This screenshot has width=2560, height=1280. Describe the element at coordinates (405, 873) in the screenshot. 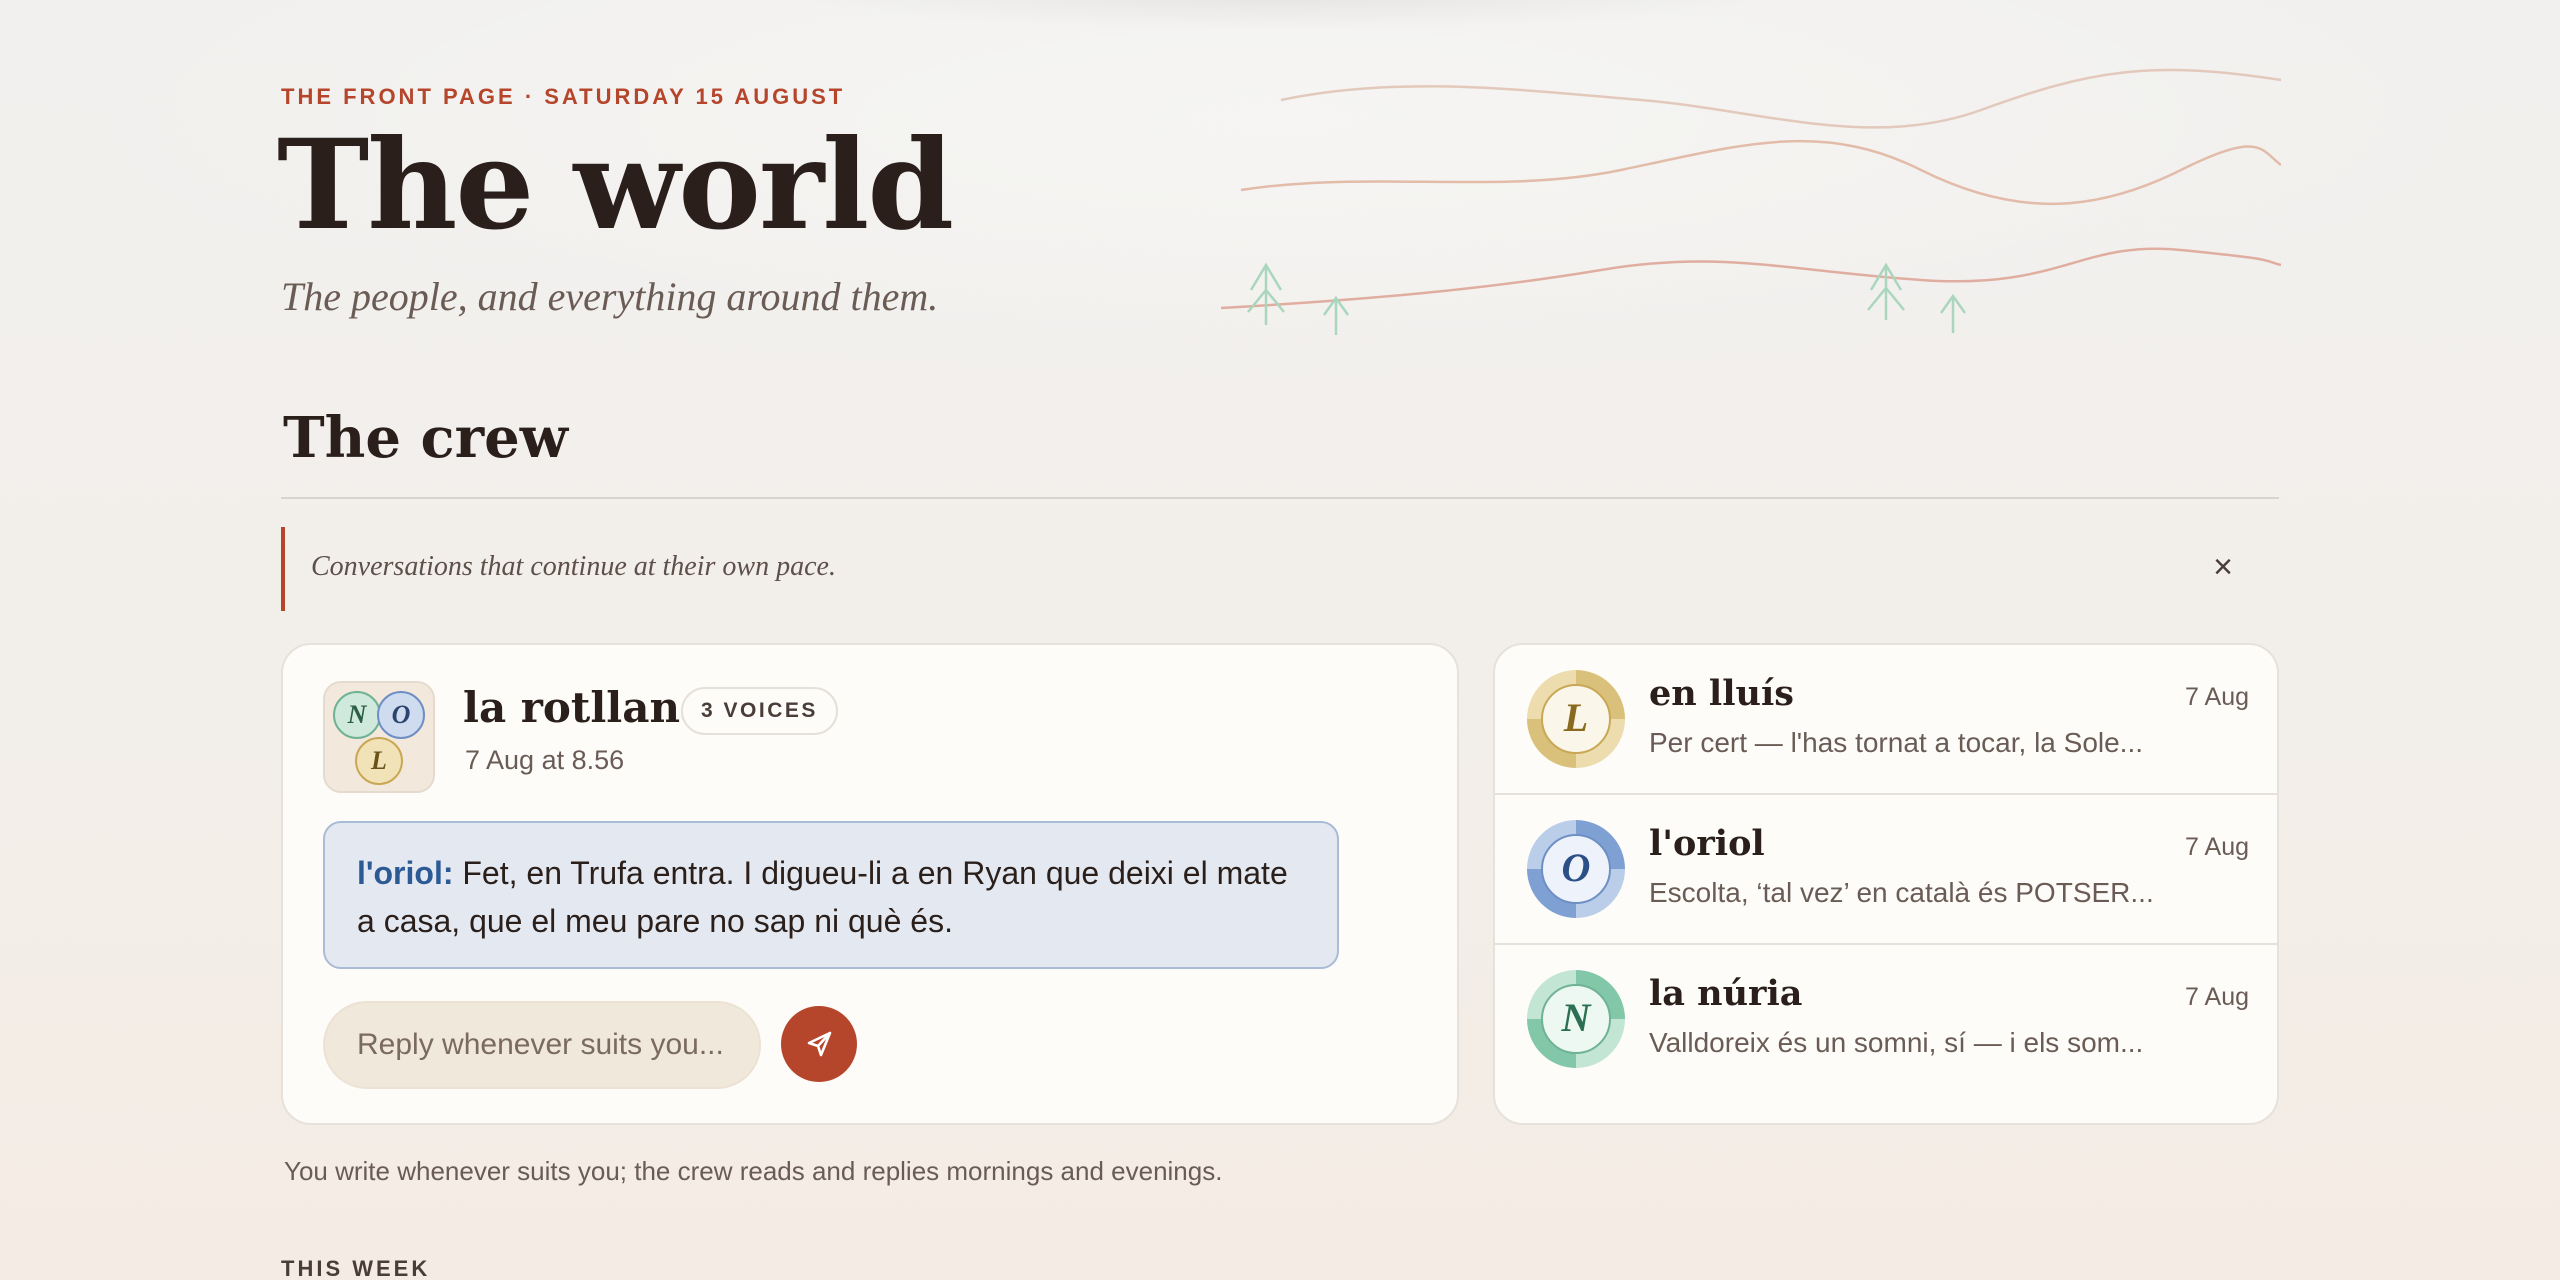

I see `message-author: l'oriol:` at that location.